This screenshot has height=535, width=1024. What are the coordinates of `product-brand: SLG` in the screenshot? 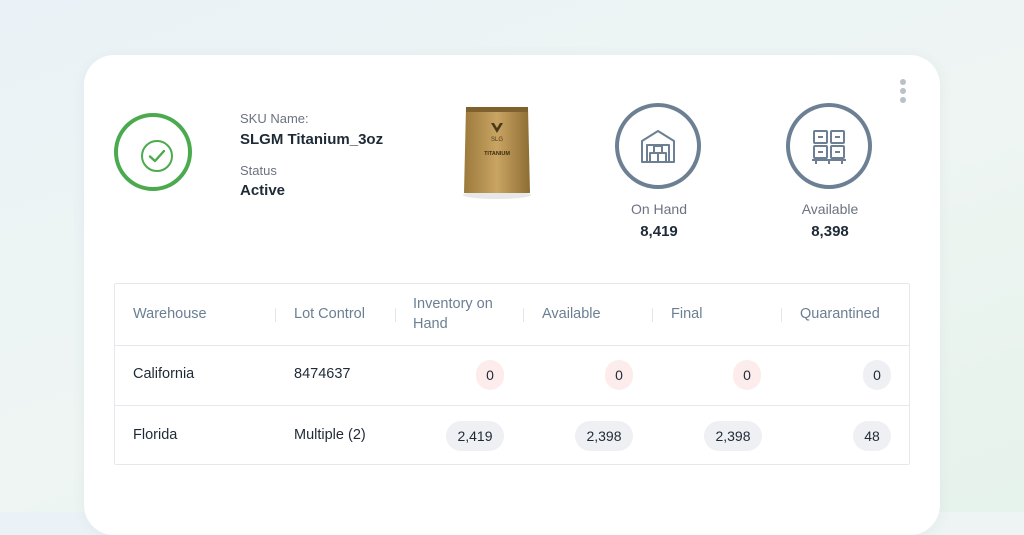 It's located at (497, 140).